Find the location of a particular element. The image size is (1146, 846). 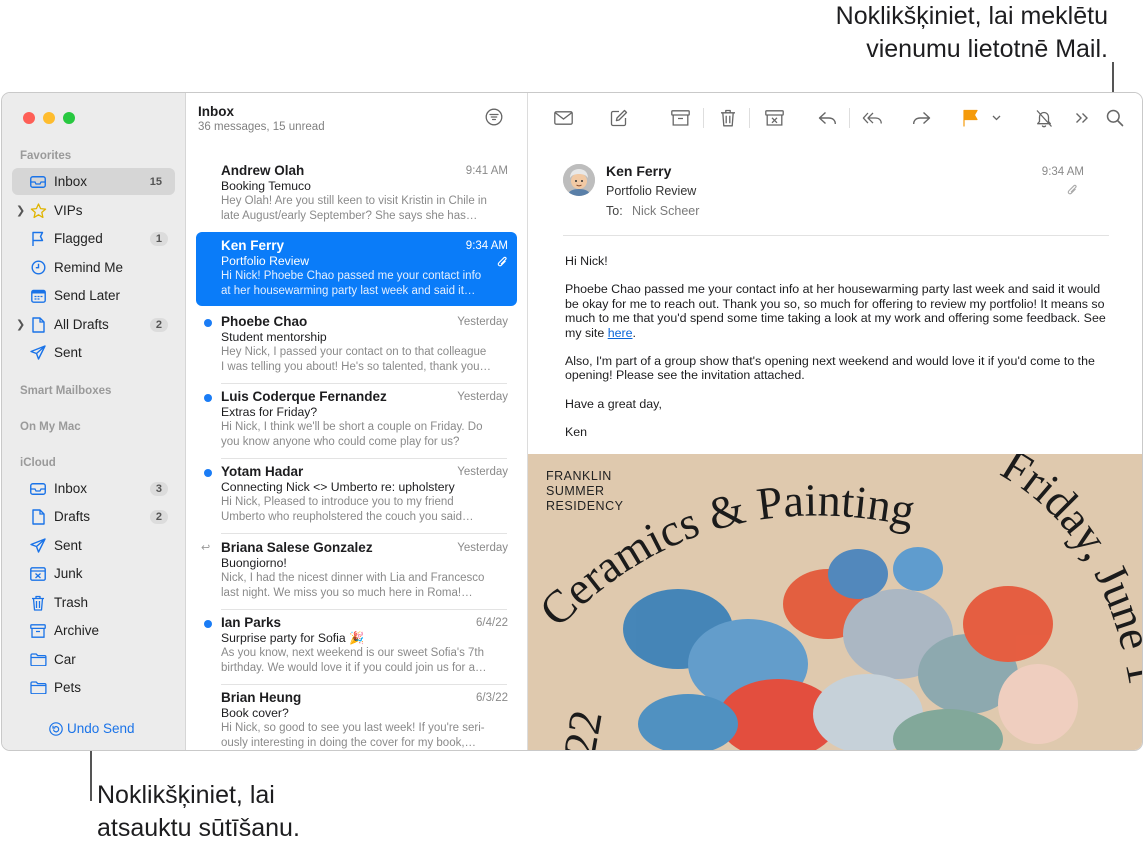

message-subject-header: Portfolio Review is located at coordinates (651, 191).